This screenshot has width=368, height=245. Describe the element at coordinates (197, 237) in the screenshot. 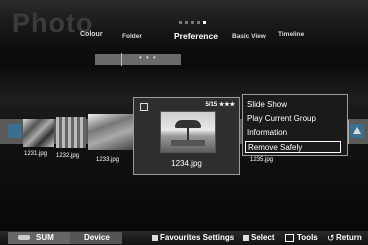

I see `favourites-settings-label: Favourites Settings` at that location.